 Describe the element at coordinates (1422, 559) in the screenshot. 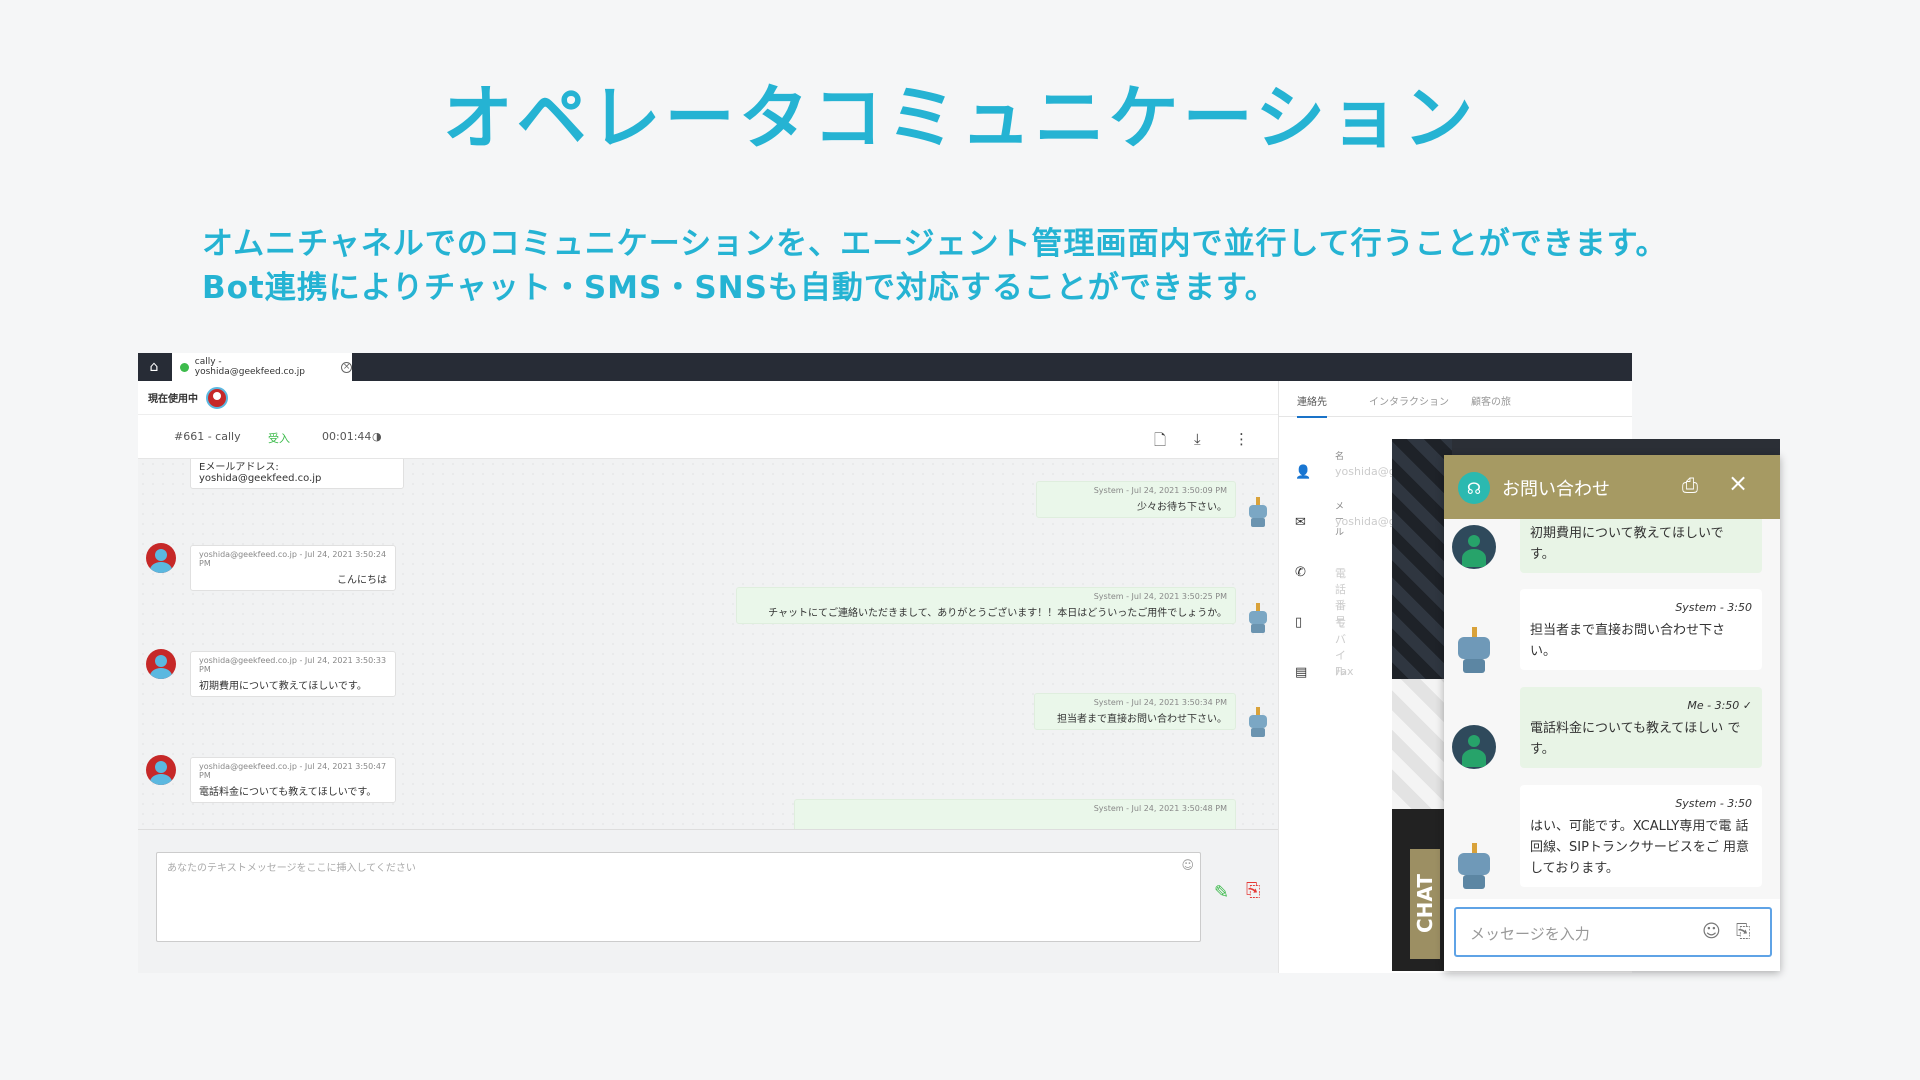

I see `keyboard-image` at that location.